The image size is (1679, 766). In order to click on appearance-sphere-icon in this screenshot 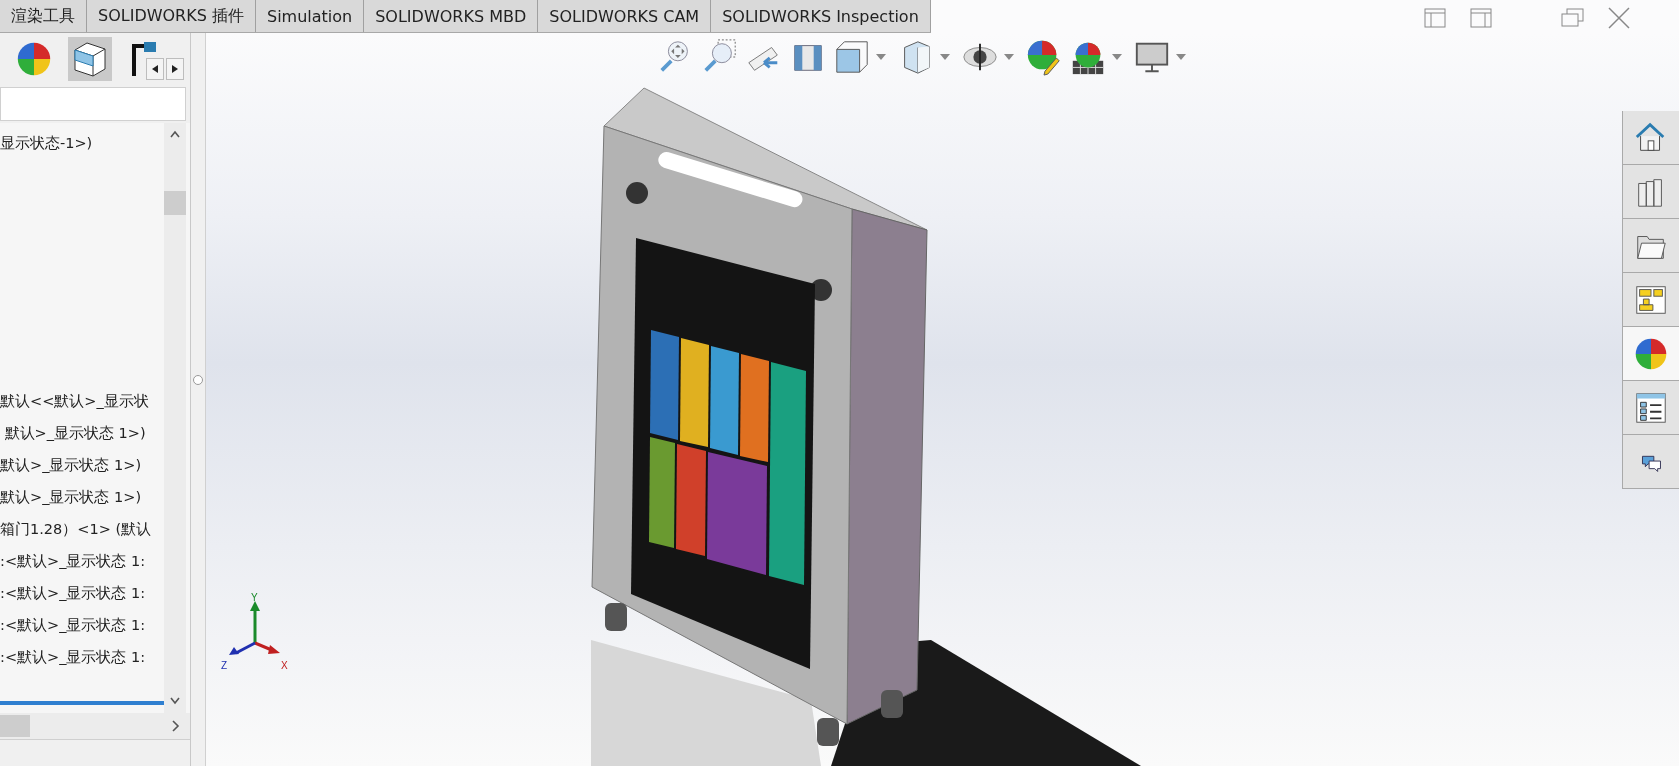, I will do `click(1651, 353)`.